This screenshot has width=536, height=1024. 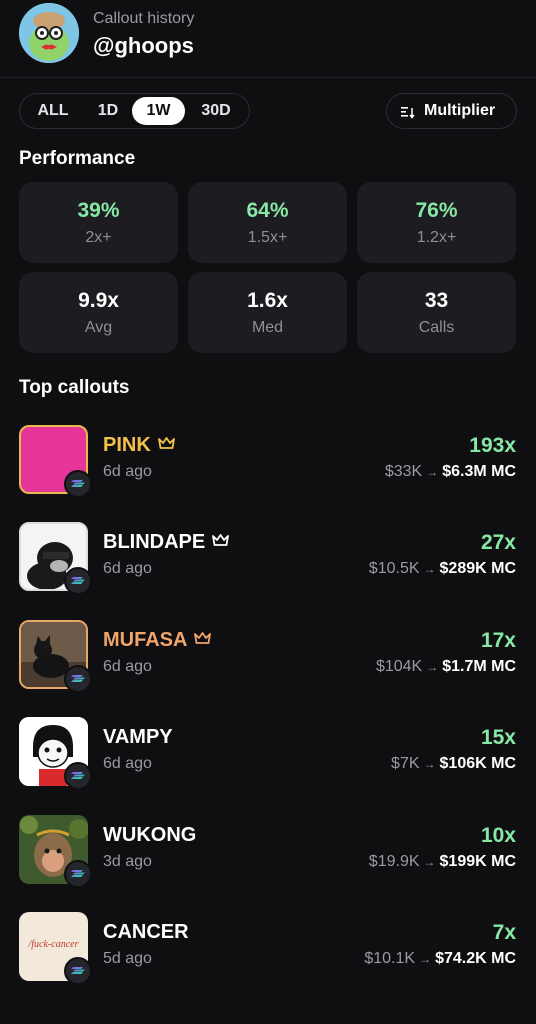 What do you see at coordinates (436, 327) in the screenshot?
I see `stat-label: Calls` at bounding box center [436, 327].